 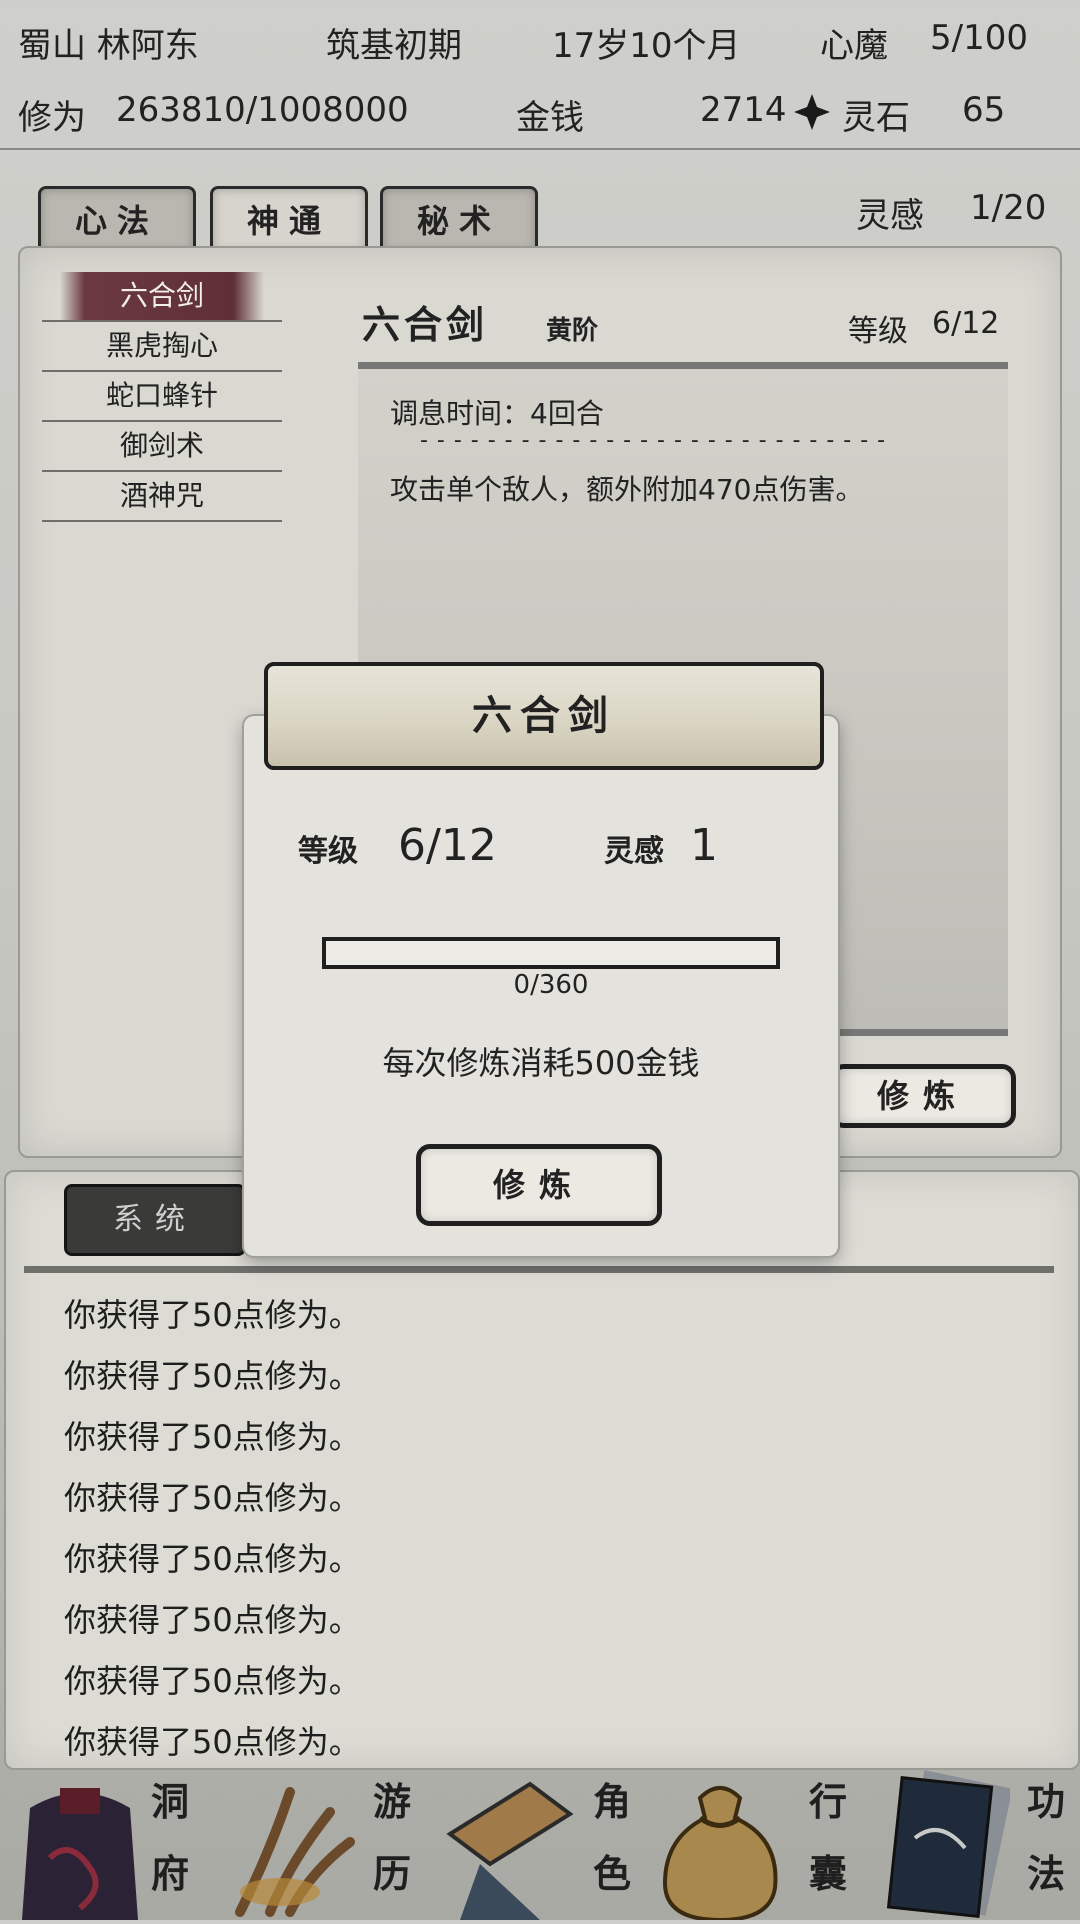 I want to click on bag-icon, so click(x=720, y=1851).